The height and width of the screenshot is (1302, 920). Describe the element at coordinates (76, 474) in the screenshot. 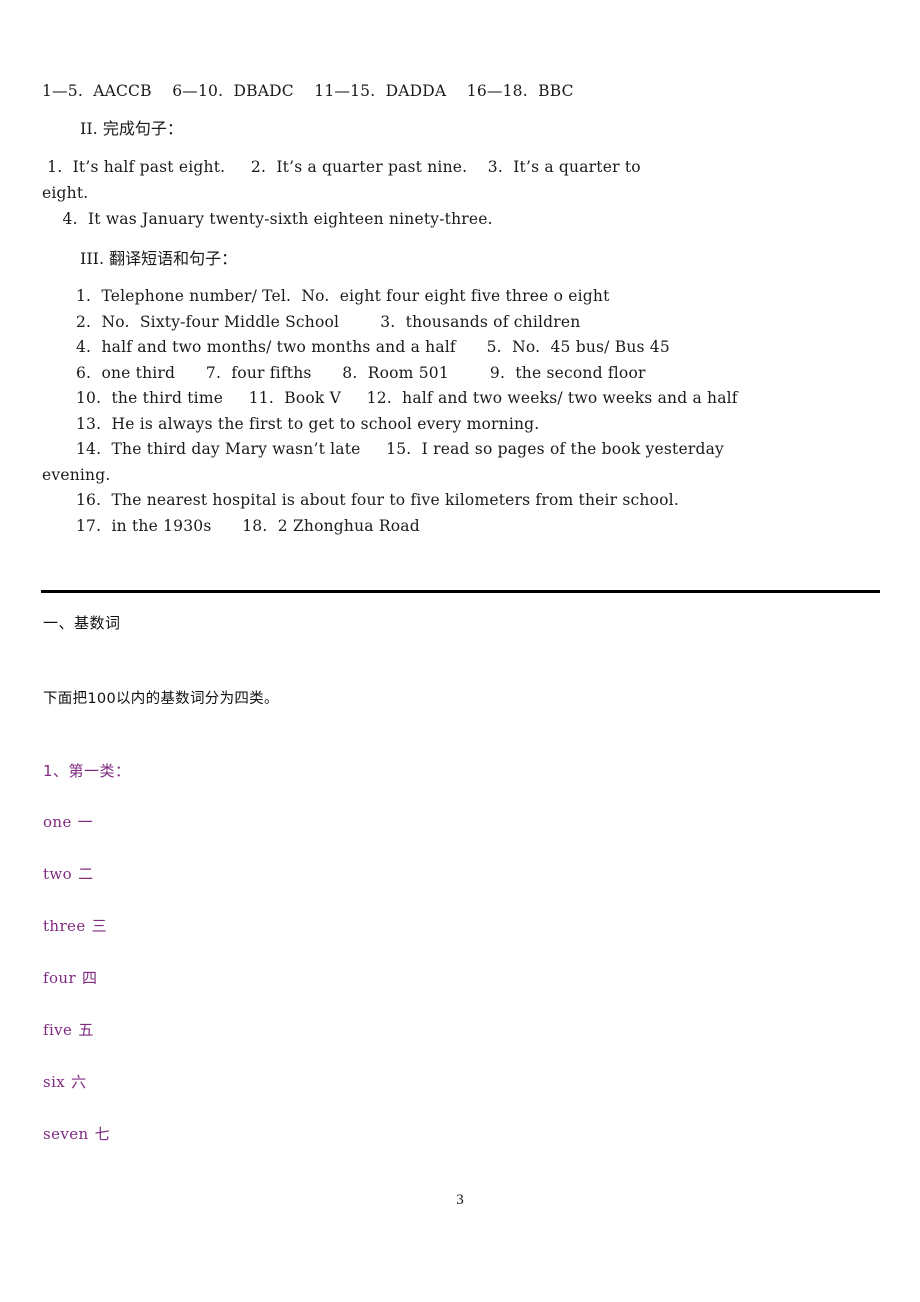

I see `section-3-line-8: evening.` at that location.